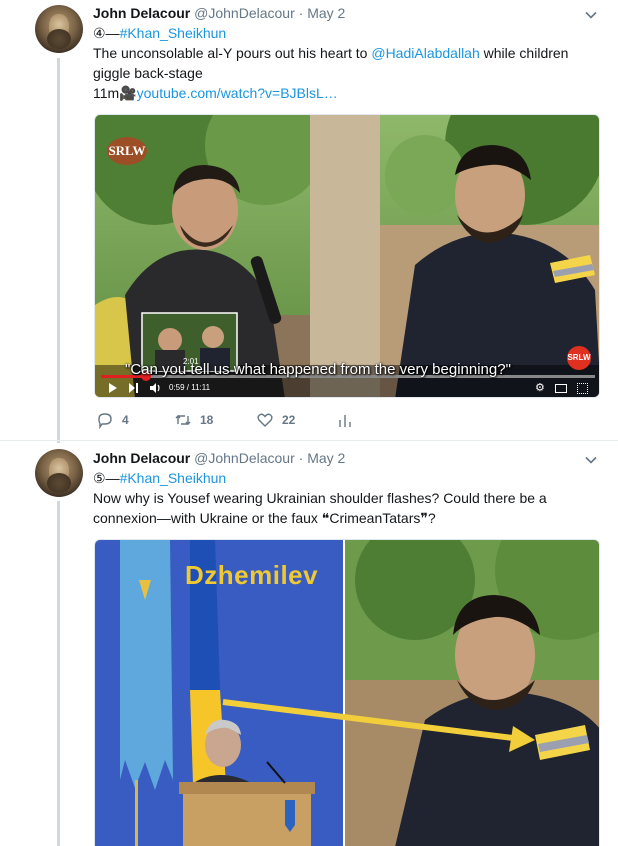 This screenshot has height=846, width=618. I want to click on text-line-1: ⑤—#Khan_Sheikhun, so click(343, 478).